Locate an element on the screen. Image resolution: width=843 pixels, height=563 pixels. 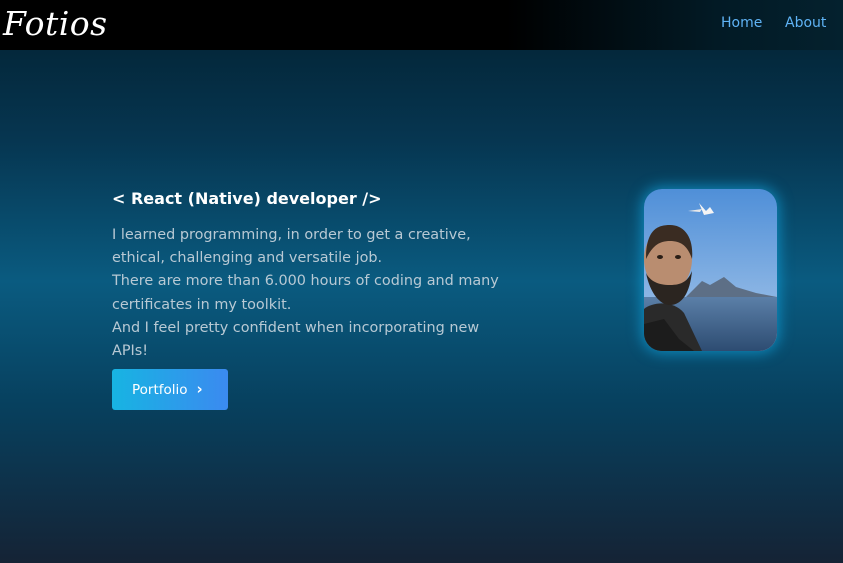
hero-heading: < React (Native) developer /> is located at coordinates (247, 198).